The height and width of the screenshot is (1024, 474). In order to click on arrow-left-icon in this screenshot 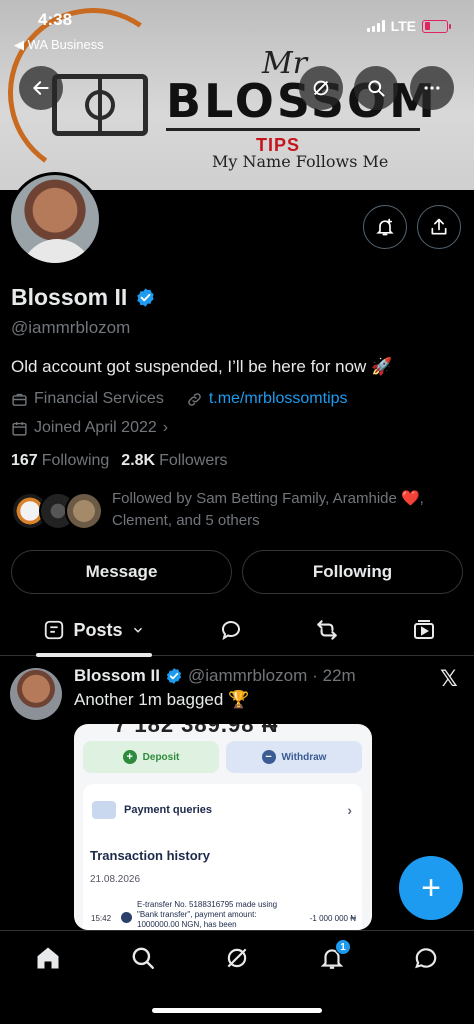, I will do `click(41, 88)`.